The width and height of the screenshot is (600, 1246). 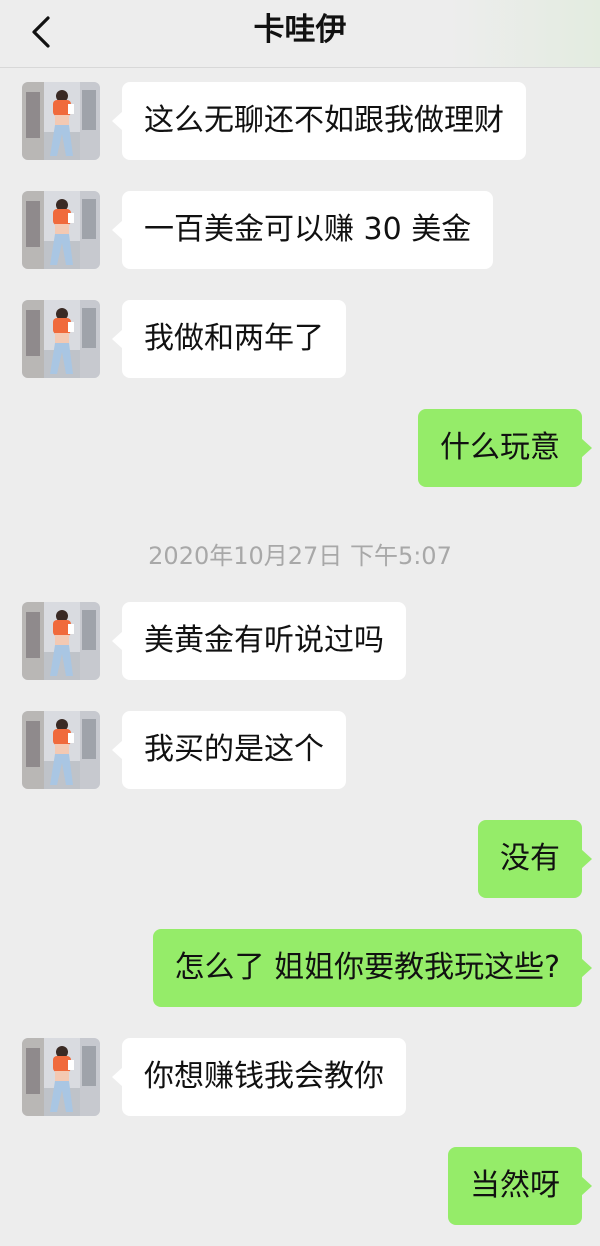 What do you see at coordinates (300, 556) in the screenshot?
I see `message-timestamp: 2020年10月27日 下午5:07` at bounding box center [300, 556].